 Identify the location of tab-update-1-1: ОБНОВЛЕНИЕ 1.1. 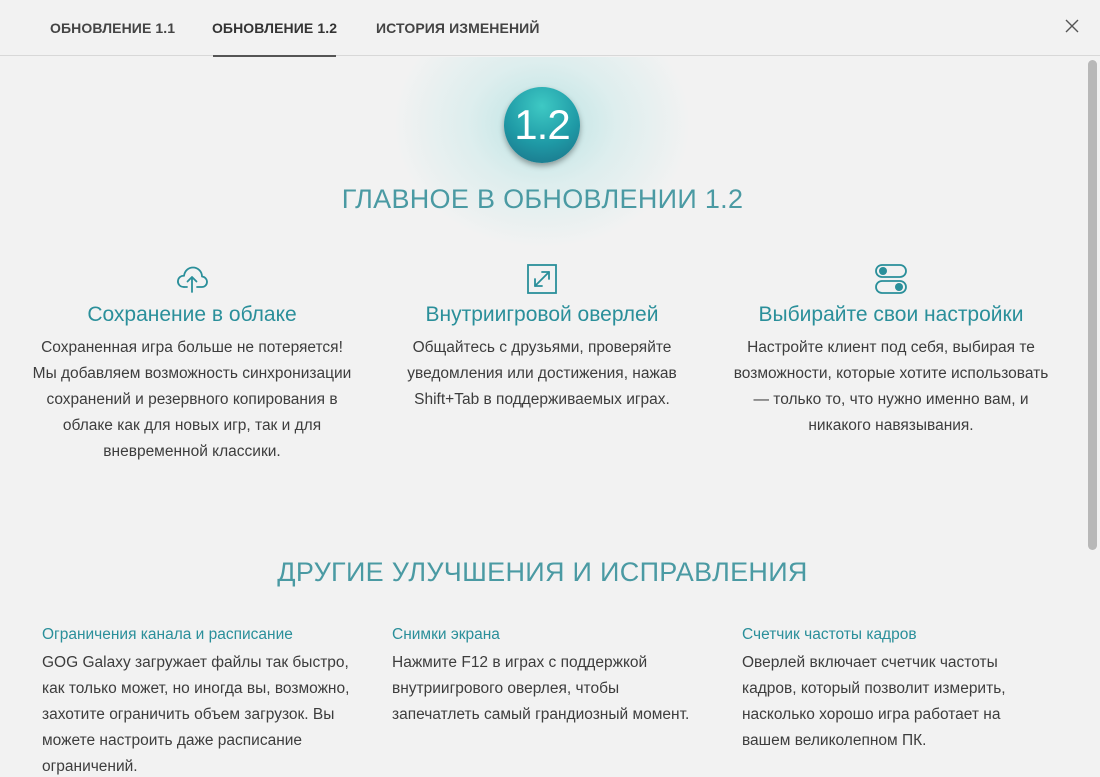
(112, 28).